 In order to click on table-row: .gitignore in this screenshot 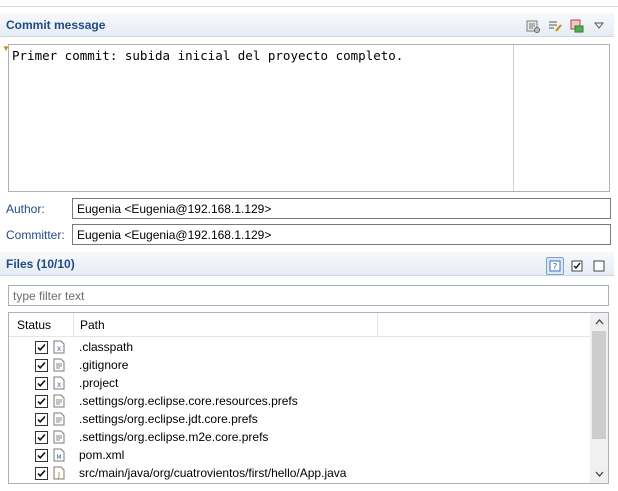, I will do `click(300, 365)`.